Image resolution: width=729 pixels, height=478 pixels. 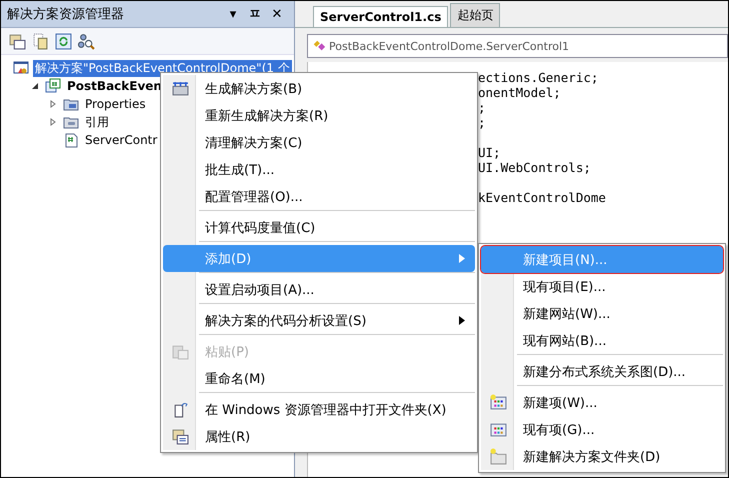 What do you see at coordinates (21, 68) in the screenshot?
I see `solution-icon` at bounding box center [21, 68].